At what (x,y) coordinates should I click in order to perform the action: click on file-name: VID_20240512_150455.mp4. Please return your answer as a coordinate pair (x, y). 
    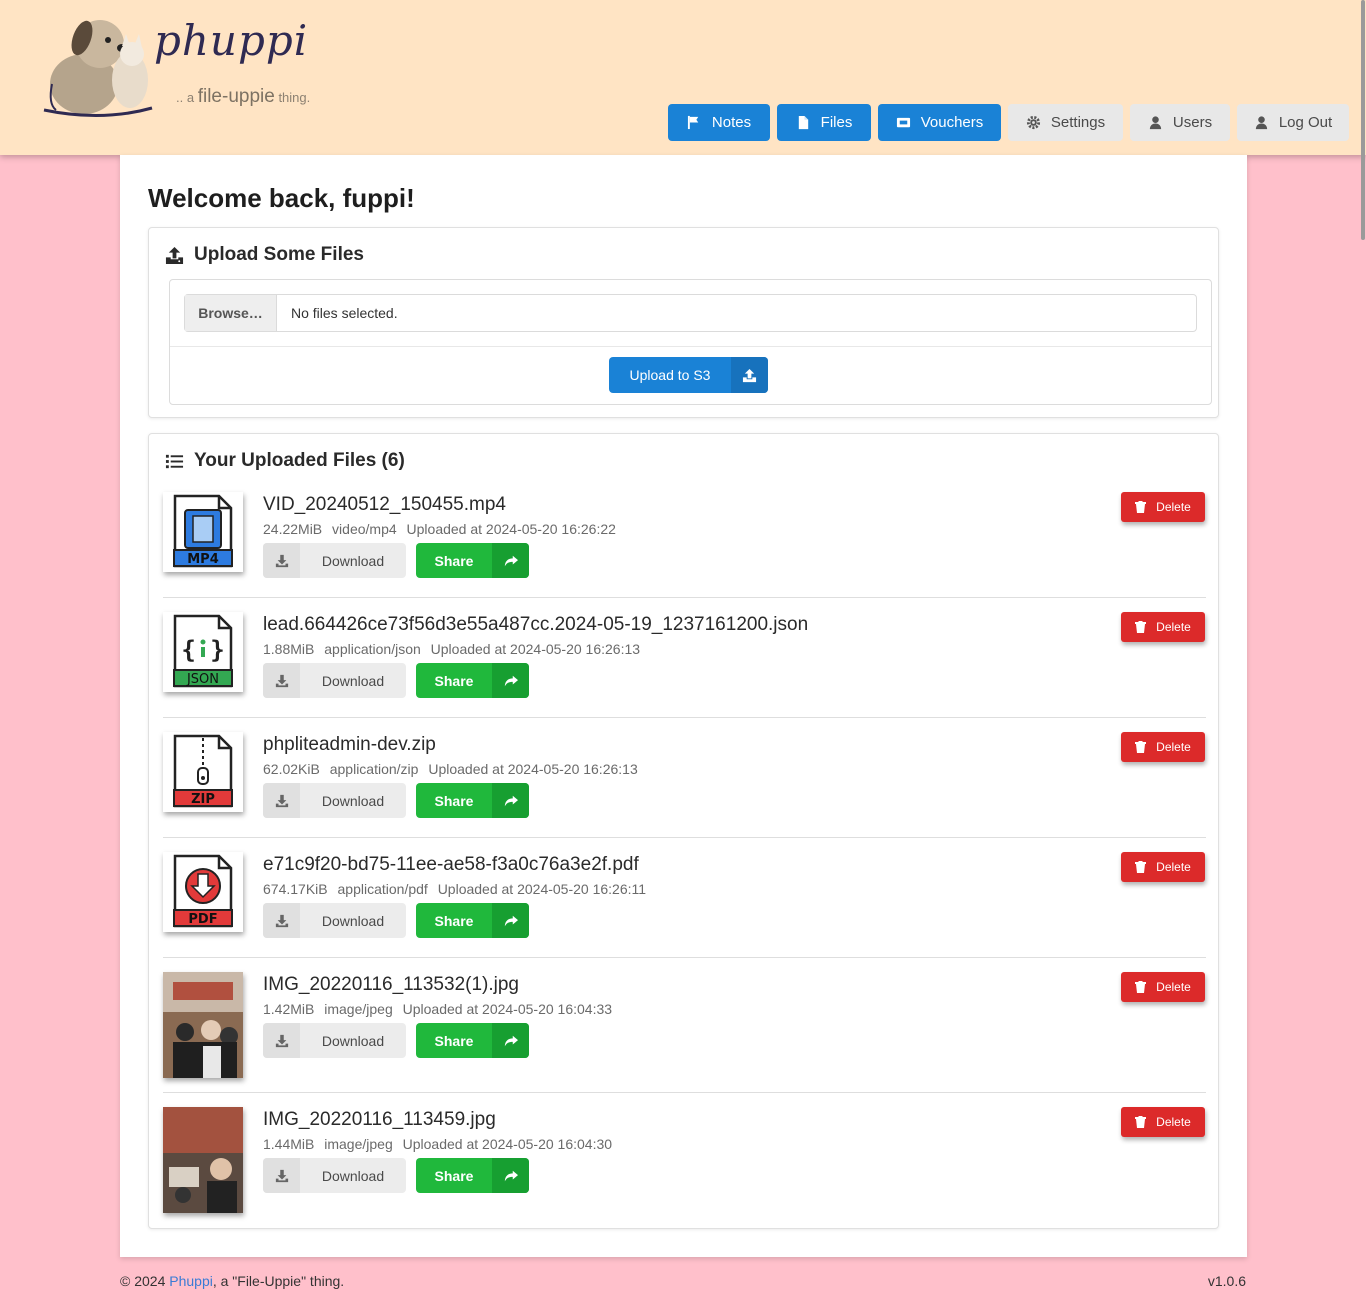
    Looking at the image, I should click on (384, 505).